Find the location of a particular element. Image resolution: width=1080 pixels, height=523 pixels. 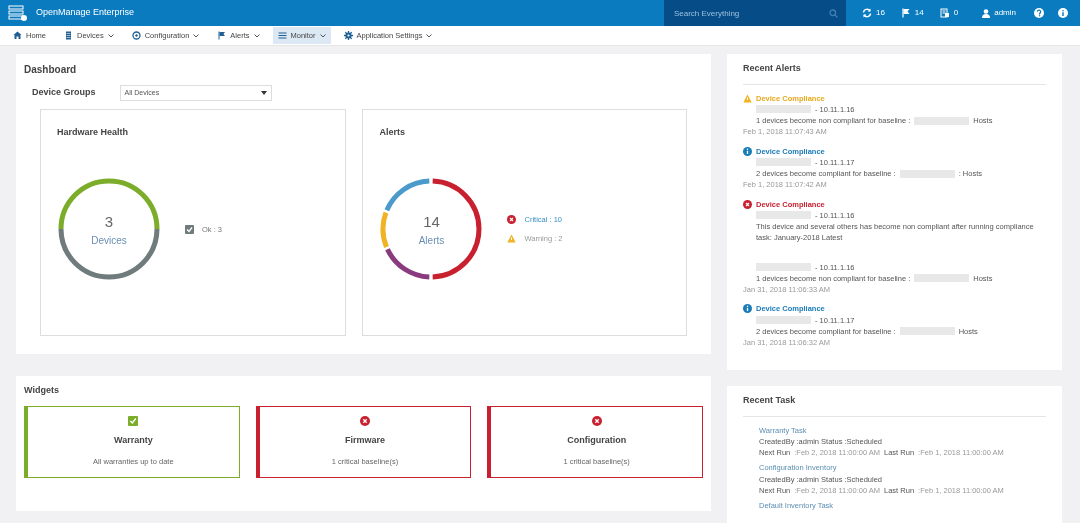

document-icon is located at coordinates (944, 13).